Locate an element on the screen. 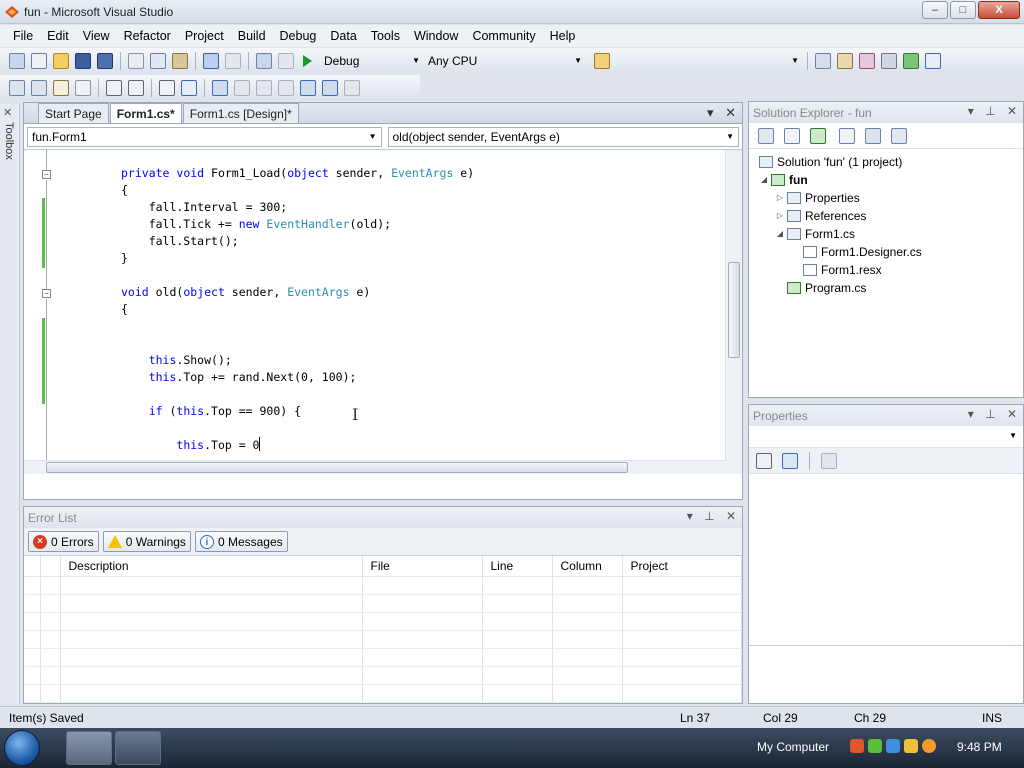 This screenshot has width=1024, height=768. horizontal-scroll-thumb is located at coordinates (337, 467).